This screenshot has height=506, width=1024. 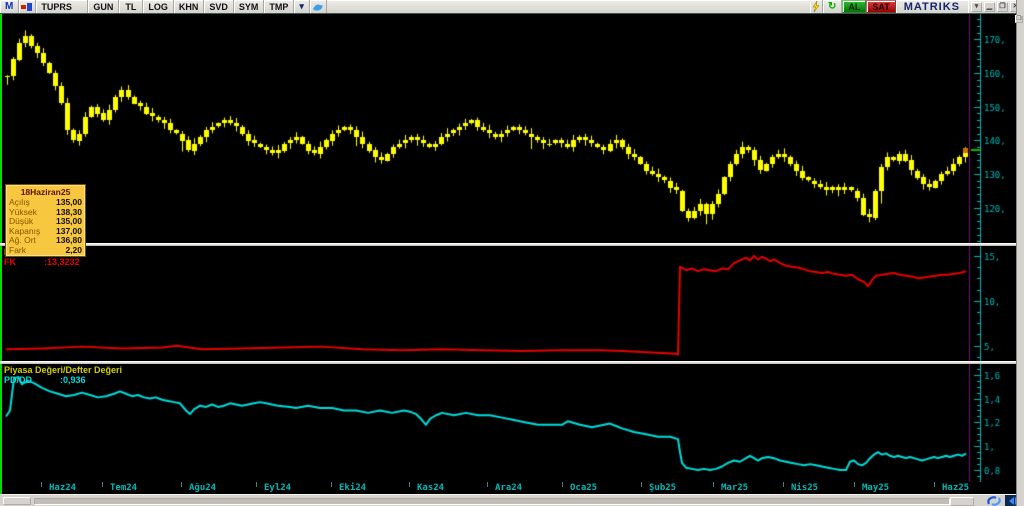 I want to click on fk-series-readout: FK :13,3232, so click(x=42, y=262).